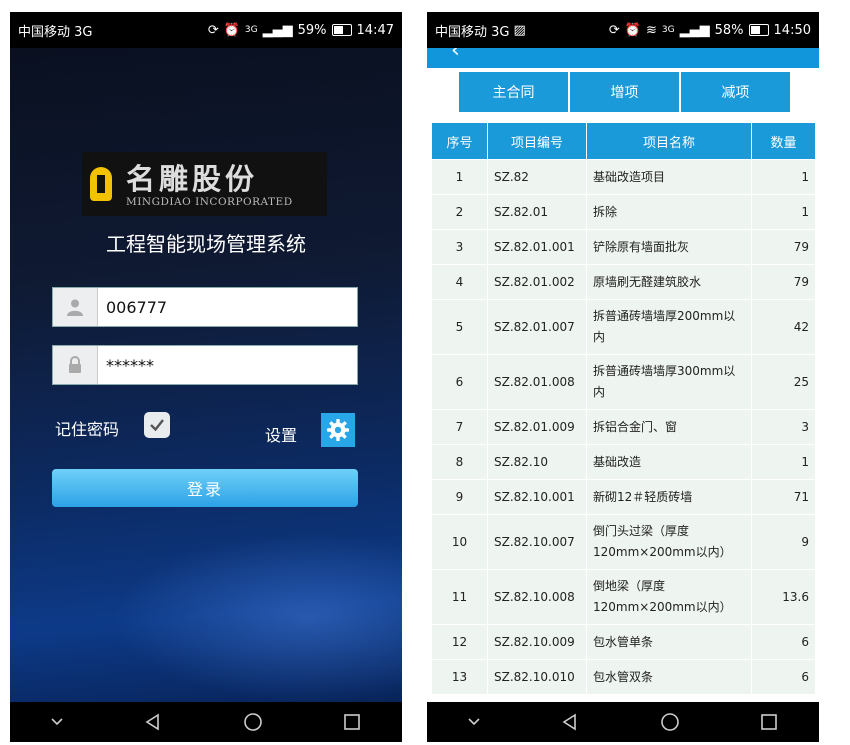 The height and width of the screenshot is (745, 850). Describe the element at coordinates (537, 141) in the screenshot. I see `col-header-code: 项目编号` at that location.